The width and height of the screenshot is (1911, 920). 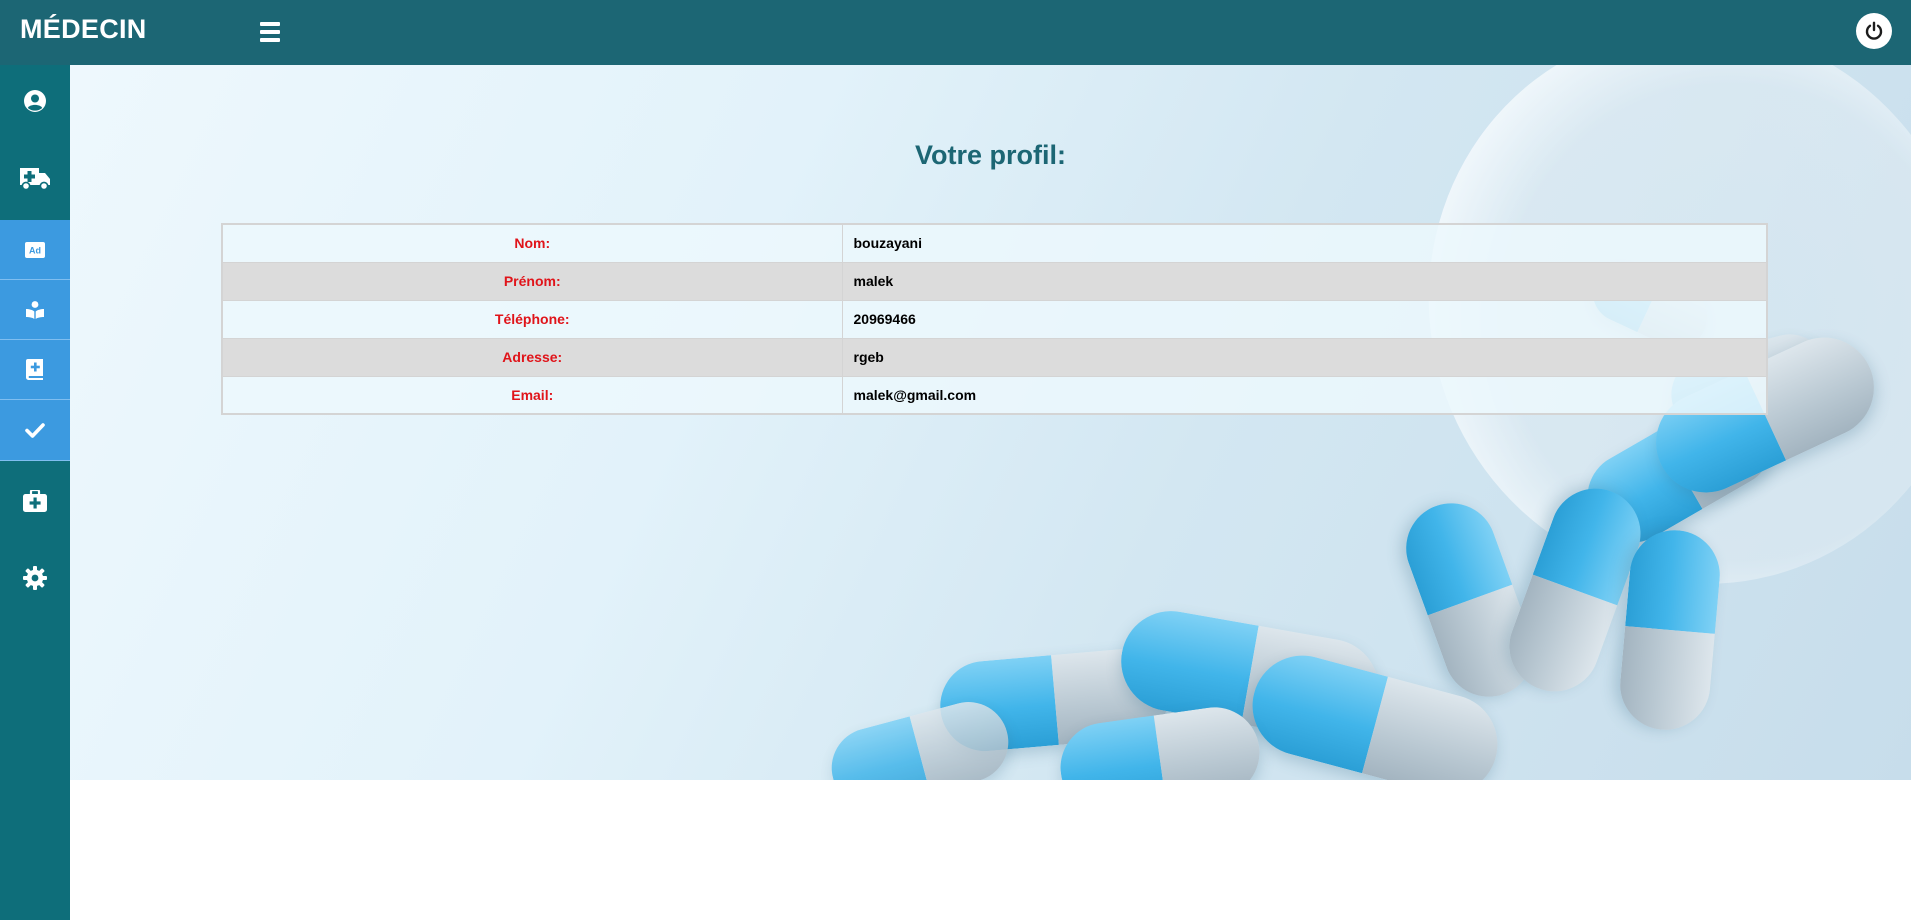 What do you see at coordinates (532, 319) in the screenshot?
I see `row-label: Téléphone:` at bounding box center [532, 319].